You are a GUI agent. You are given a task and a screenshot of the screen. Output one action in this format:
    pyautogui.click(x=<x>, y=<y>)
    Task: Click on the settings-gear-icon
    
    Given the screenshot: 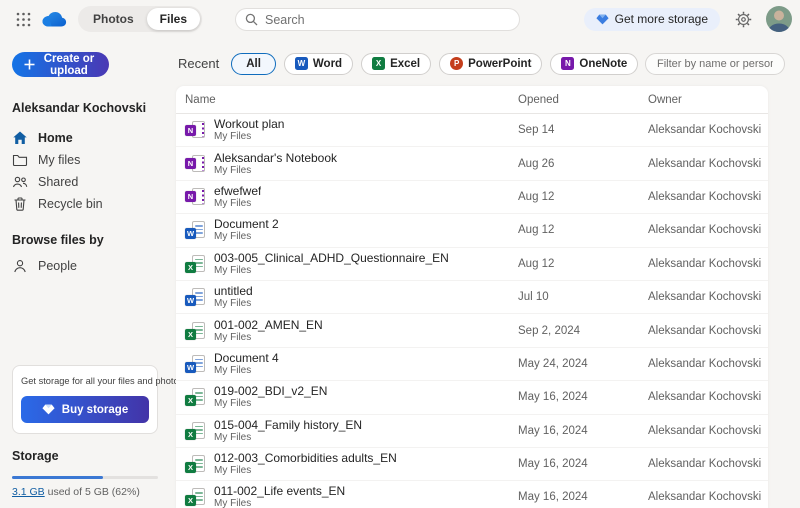 What is the action you would take?
    pyautogui.click(x=743, y=19)
    